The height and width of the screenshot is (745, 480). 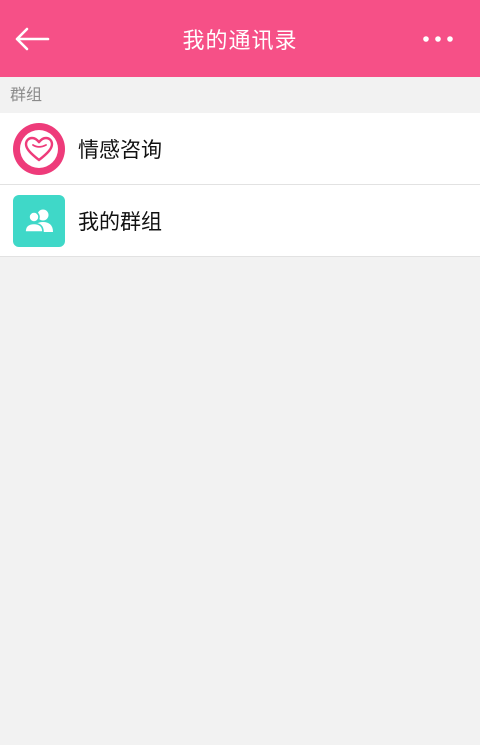 I want to click on list-item-my-groups: 我的群组, so click(x=240, y=221).